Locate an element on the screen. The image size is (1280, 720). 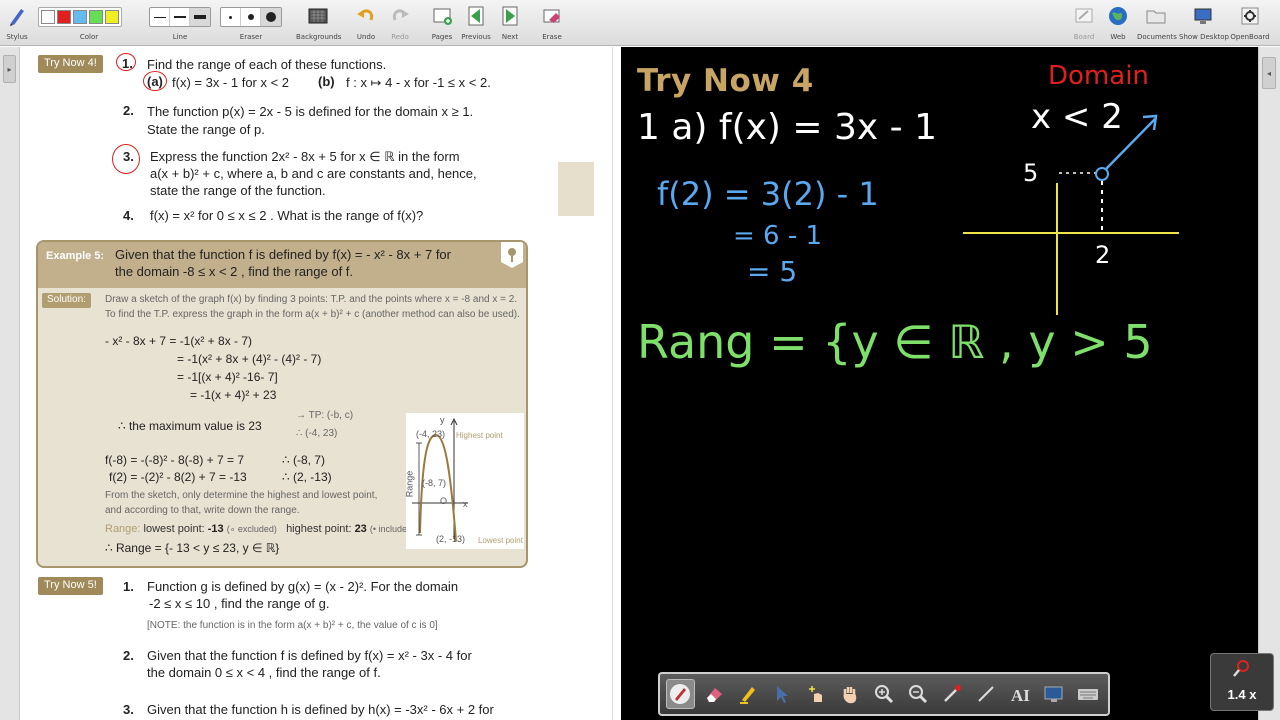
color-swatch-white is located at coordinates (48, 17).